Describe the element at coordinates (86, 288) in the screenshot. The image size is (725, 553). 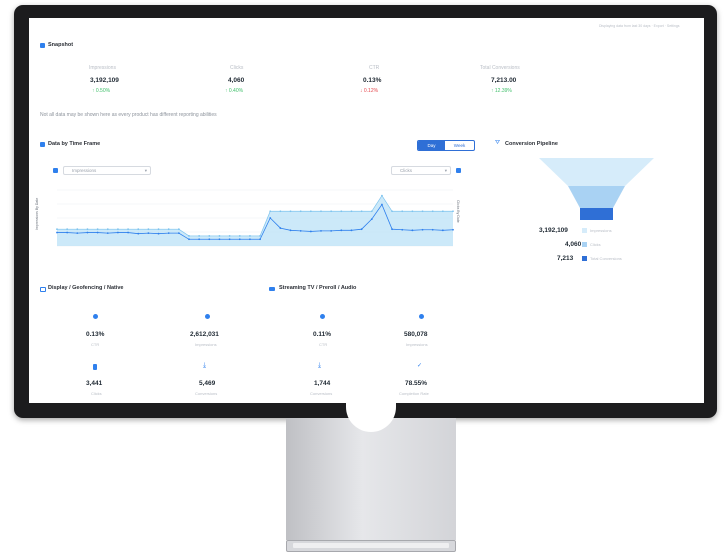
I see `display-title: Display / Geofencing / Native` at that location.